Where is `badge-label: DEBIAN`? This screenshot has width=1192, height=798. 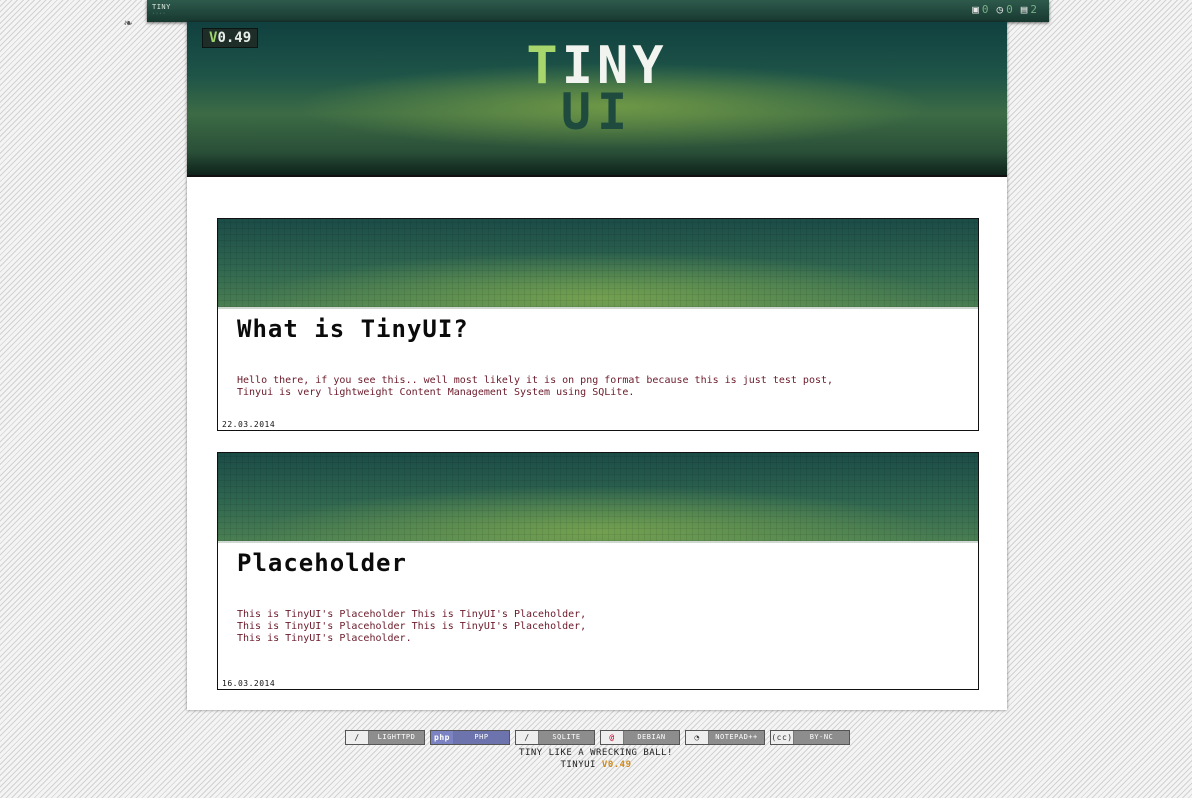
badge-label: DEBIAN is located at coordinates (651, 737).